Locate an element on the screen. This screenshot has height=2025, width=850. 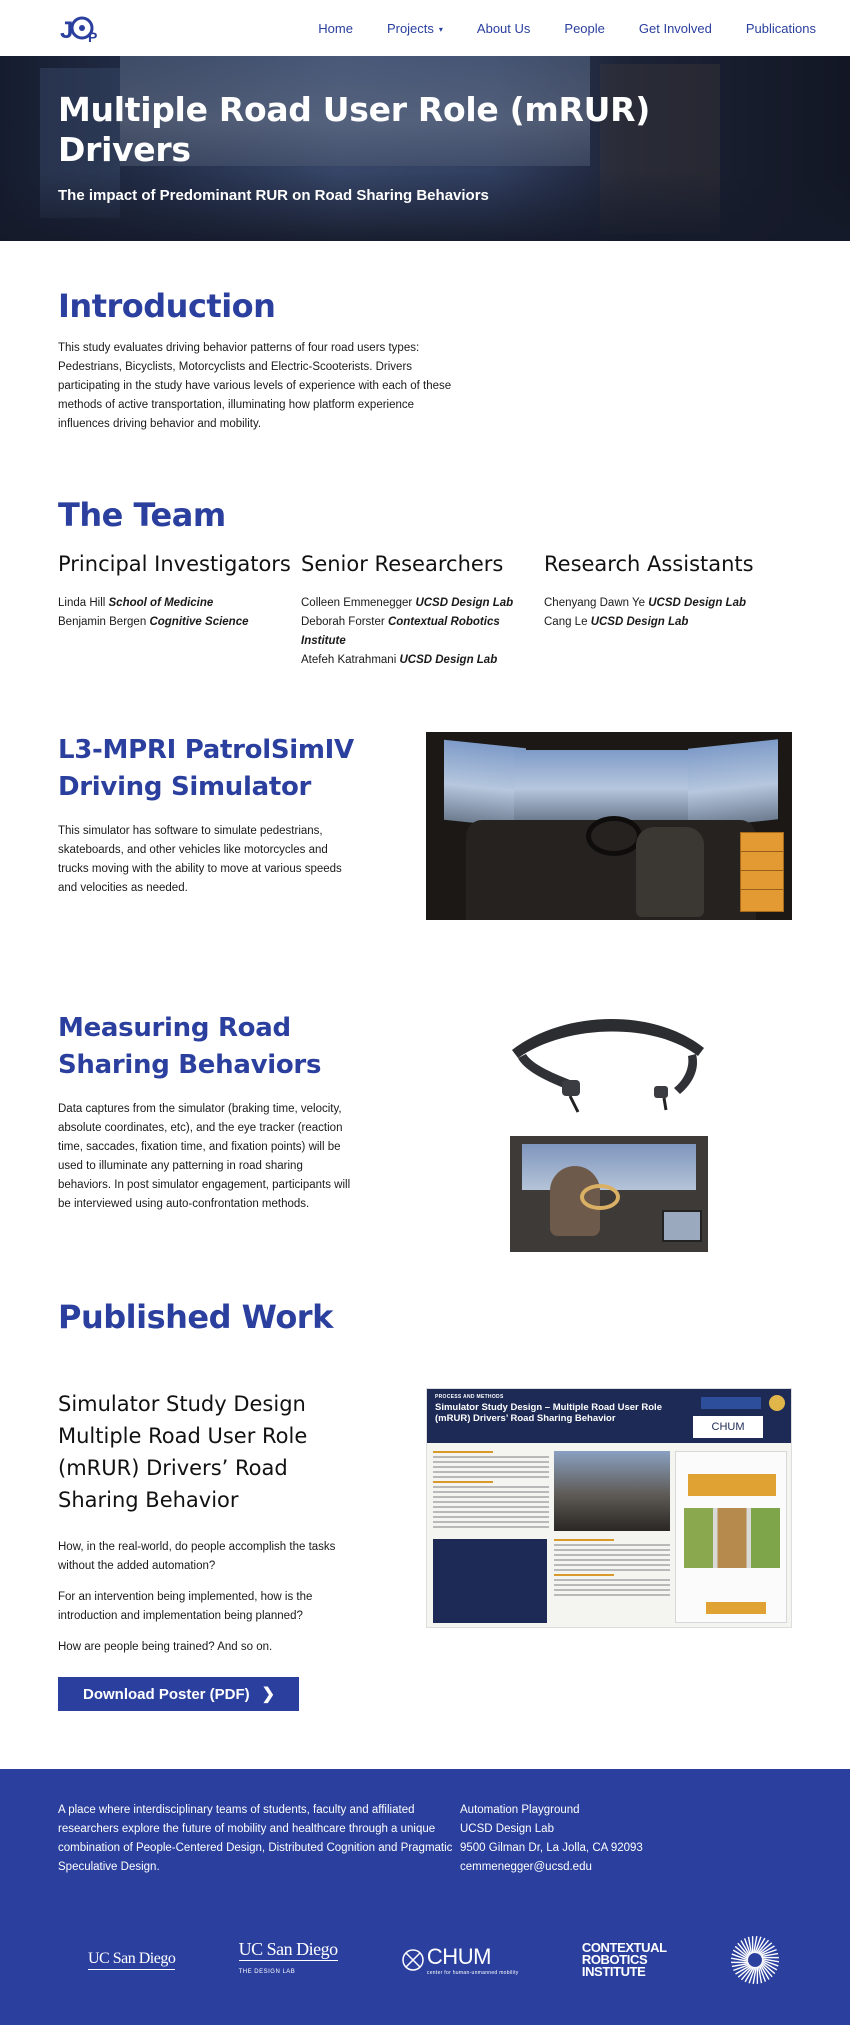
chum-logo: CHUM center for human-unmanned mobility is located at coordinates (460, 1960).